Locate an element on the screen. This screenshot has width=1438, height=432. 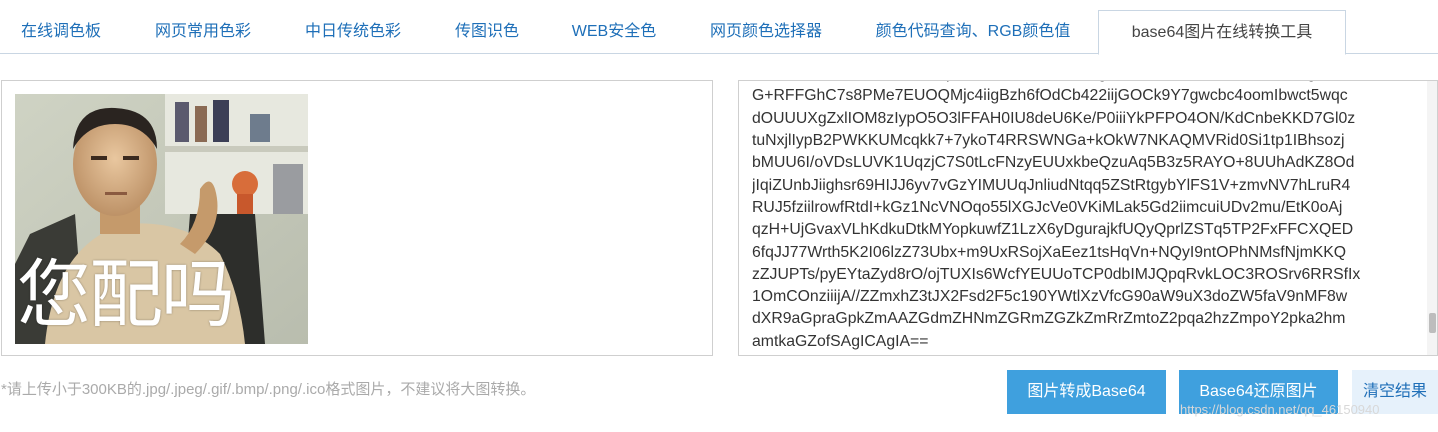
convert-to-base64-button: 图片转成Base64 is located at coordinates (1086, 392).